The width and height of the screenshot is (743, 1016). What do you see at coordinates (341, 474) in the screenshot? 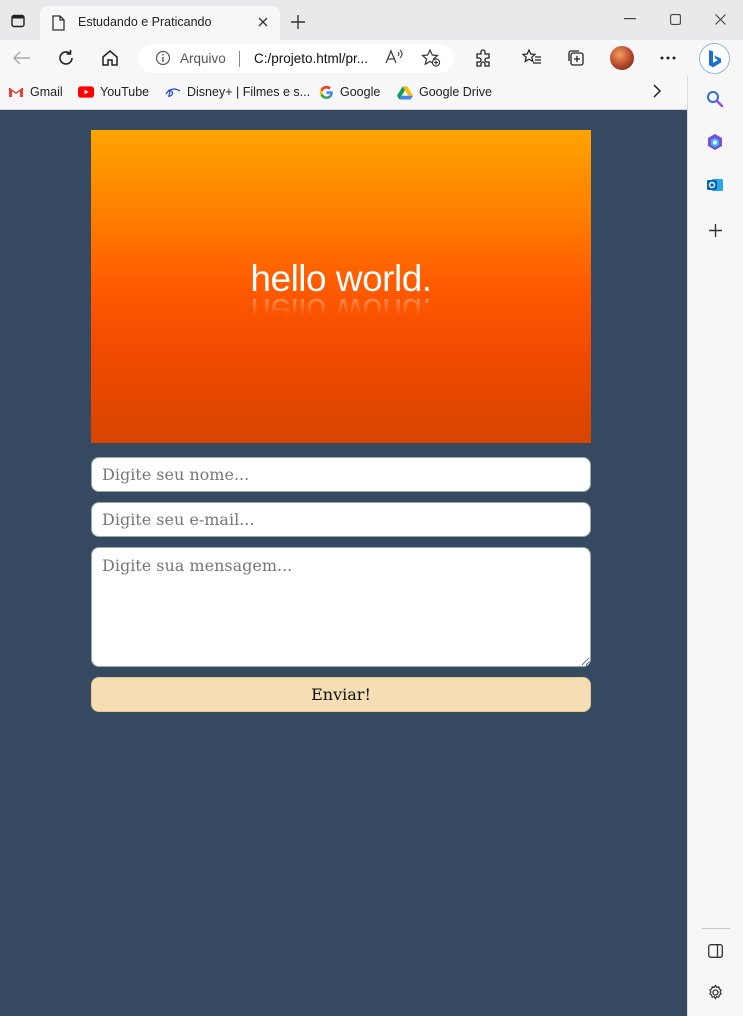
I see `name-input` at bounding box center [341, 474].